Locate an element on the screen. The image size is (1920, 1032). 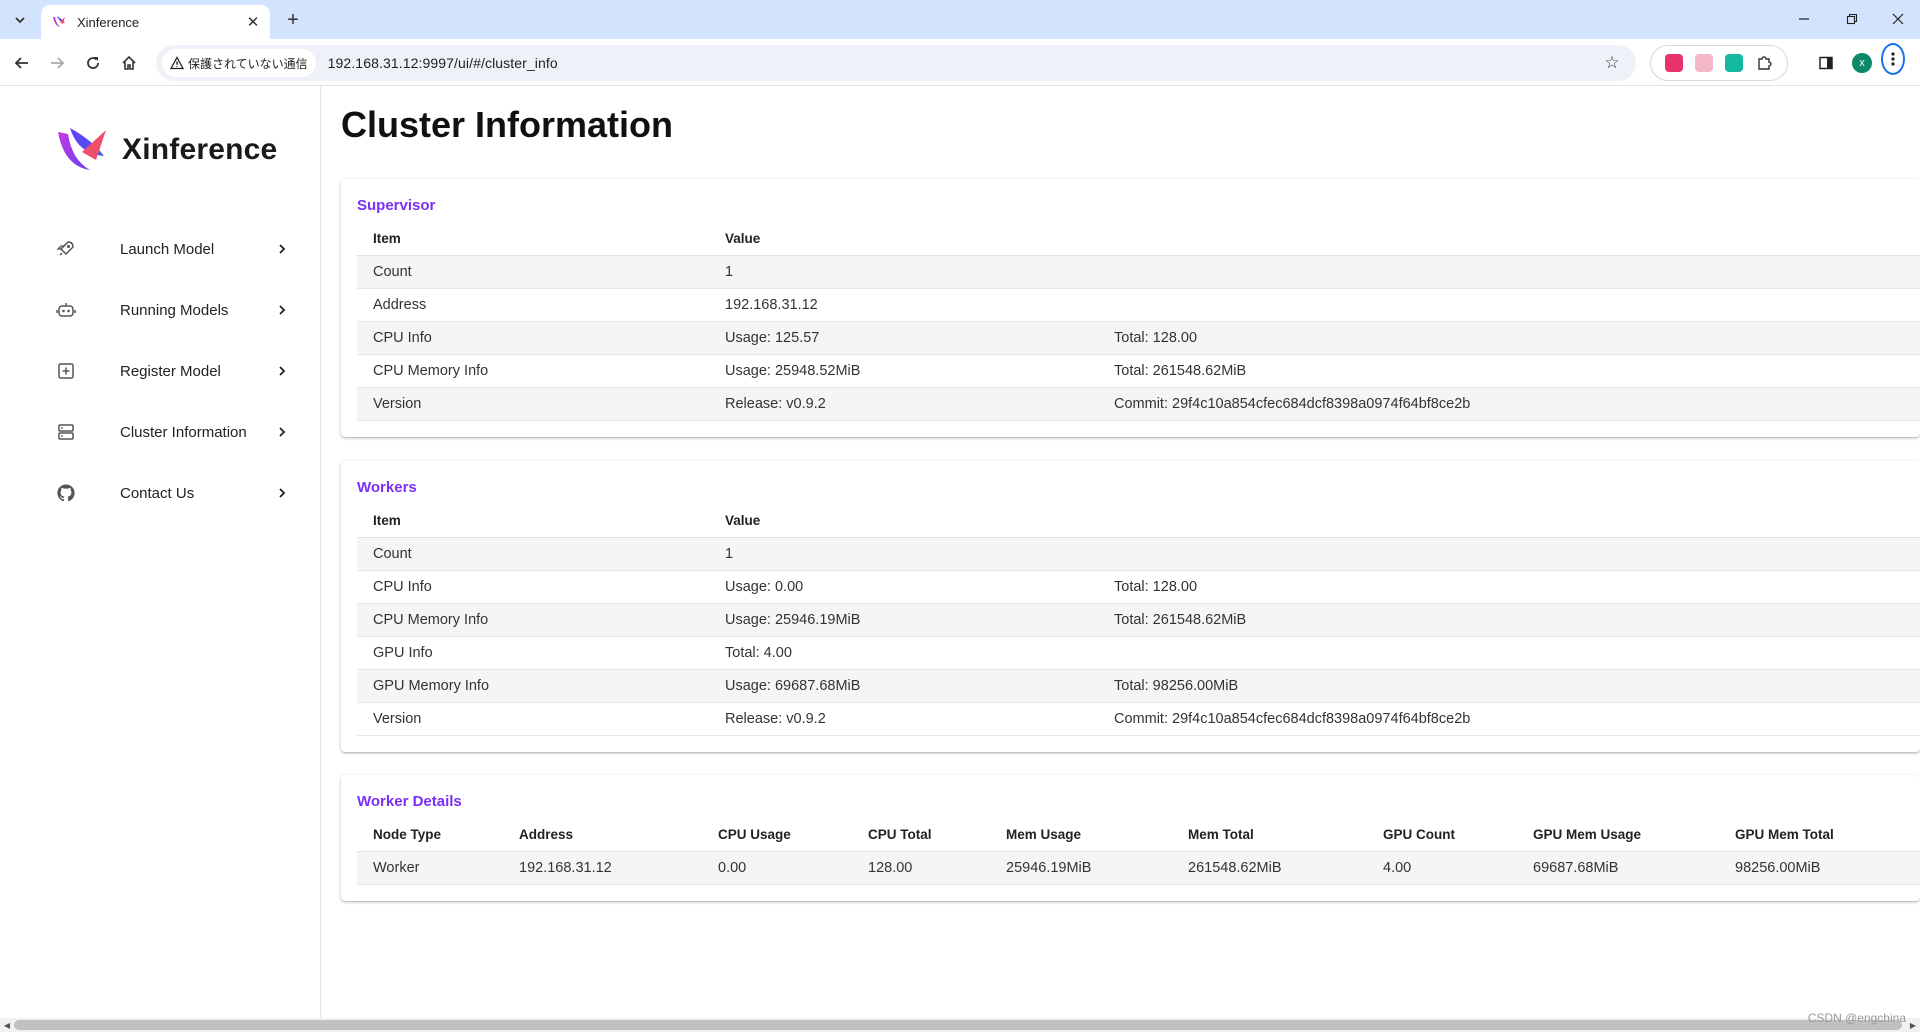
forward-button is located at coordinates (57, 63).